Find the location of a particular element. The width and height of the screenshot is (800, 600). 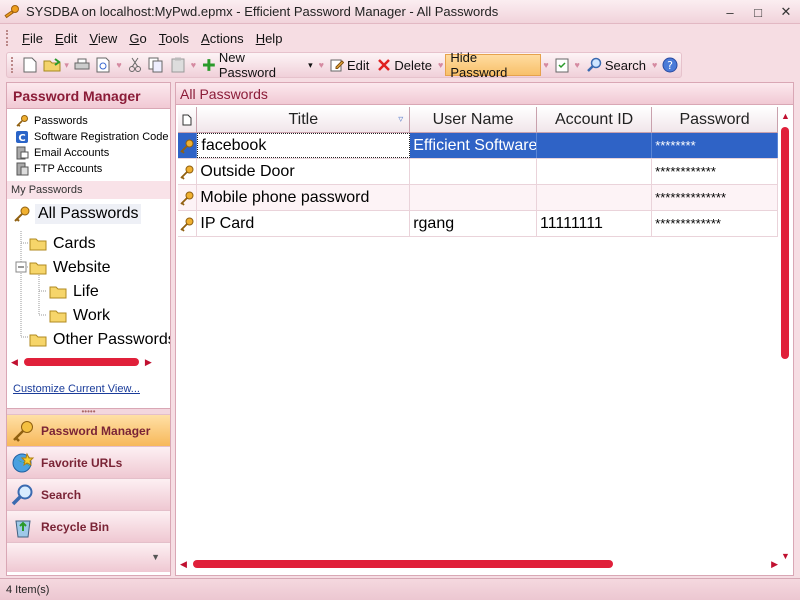

close-button: ✕ is located at coordinates (786, 12).